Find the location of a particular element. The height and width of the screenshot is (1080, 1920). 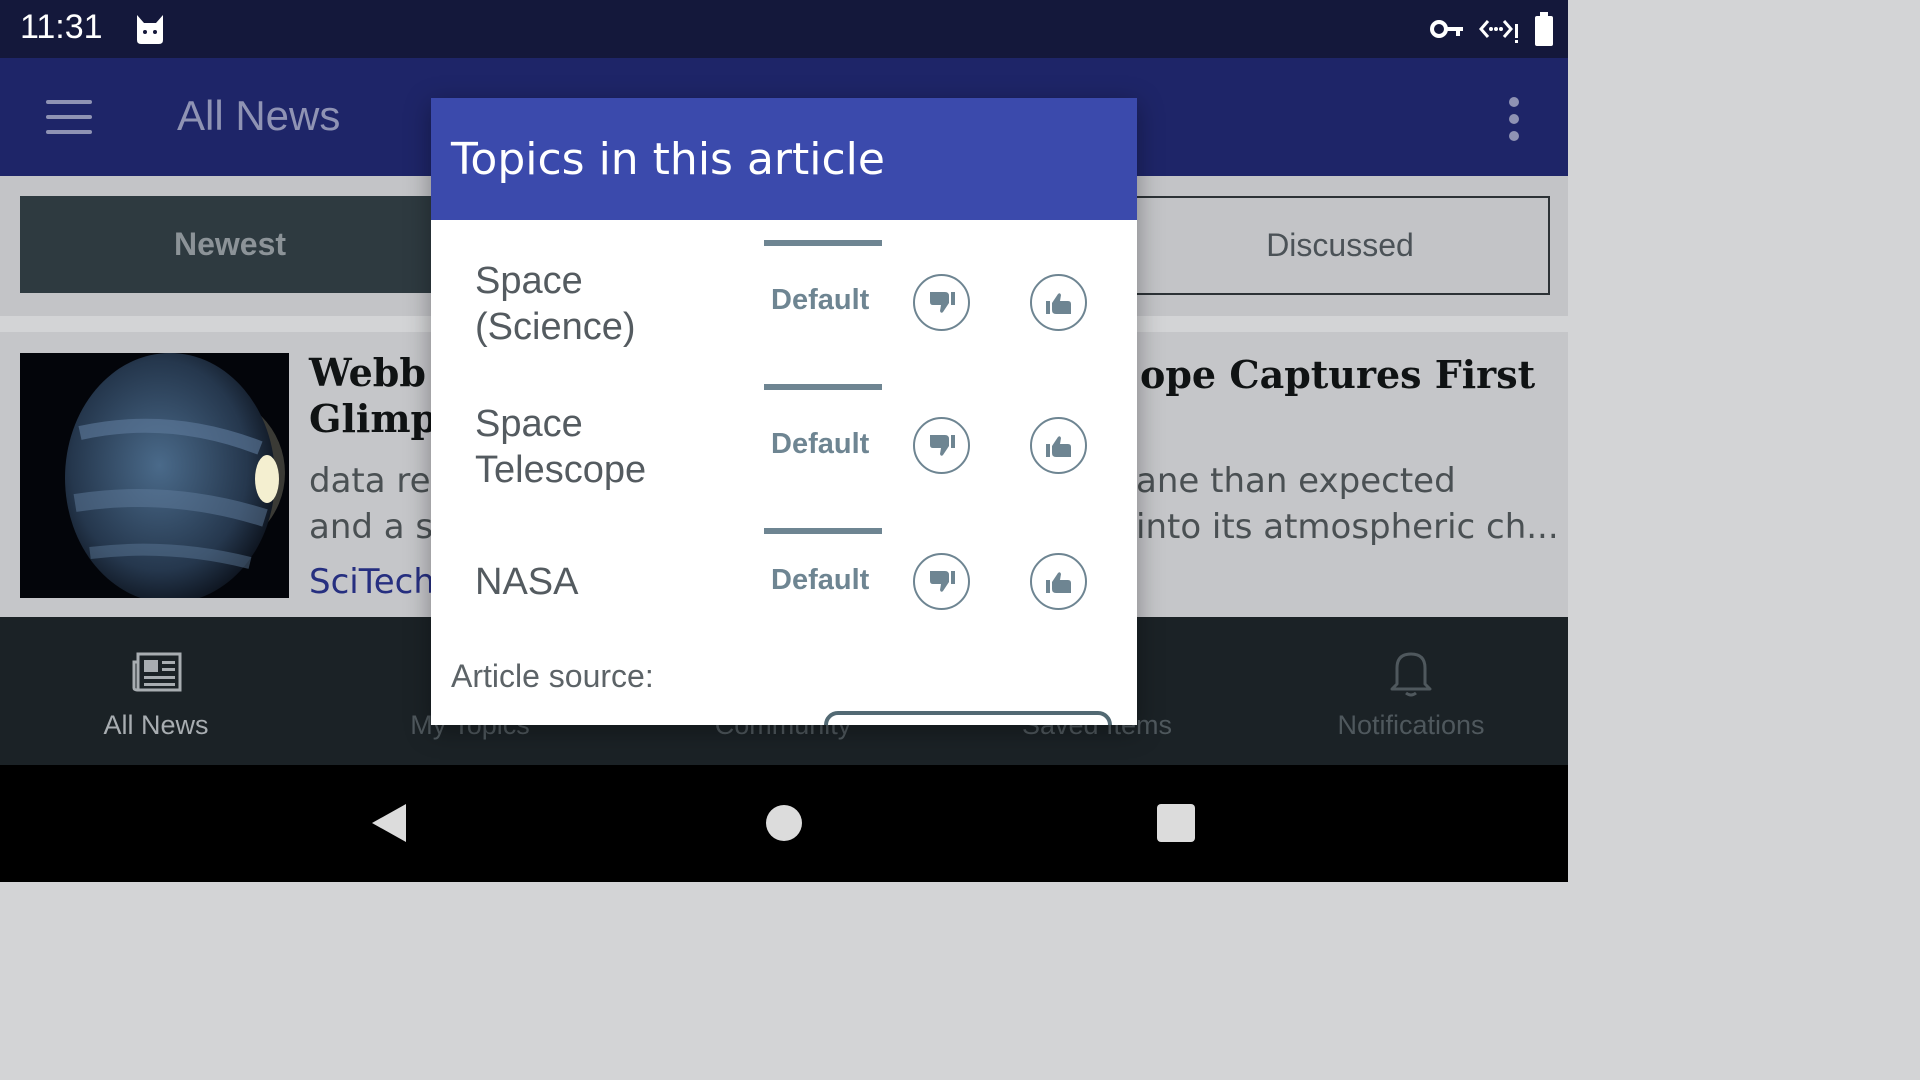

topic-name-line2: (Science) is located at coordinates (555, 327).